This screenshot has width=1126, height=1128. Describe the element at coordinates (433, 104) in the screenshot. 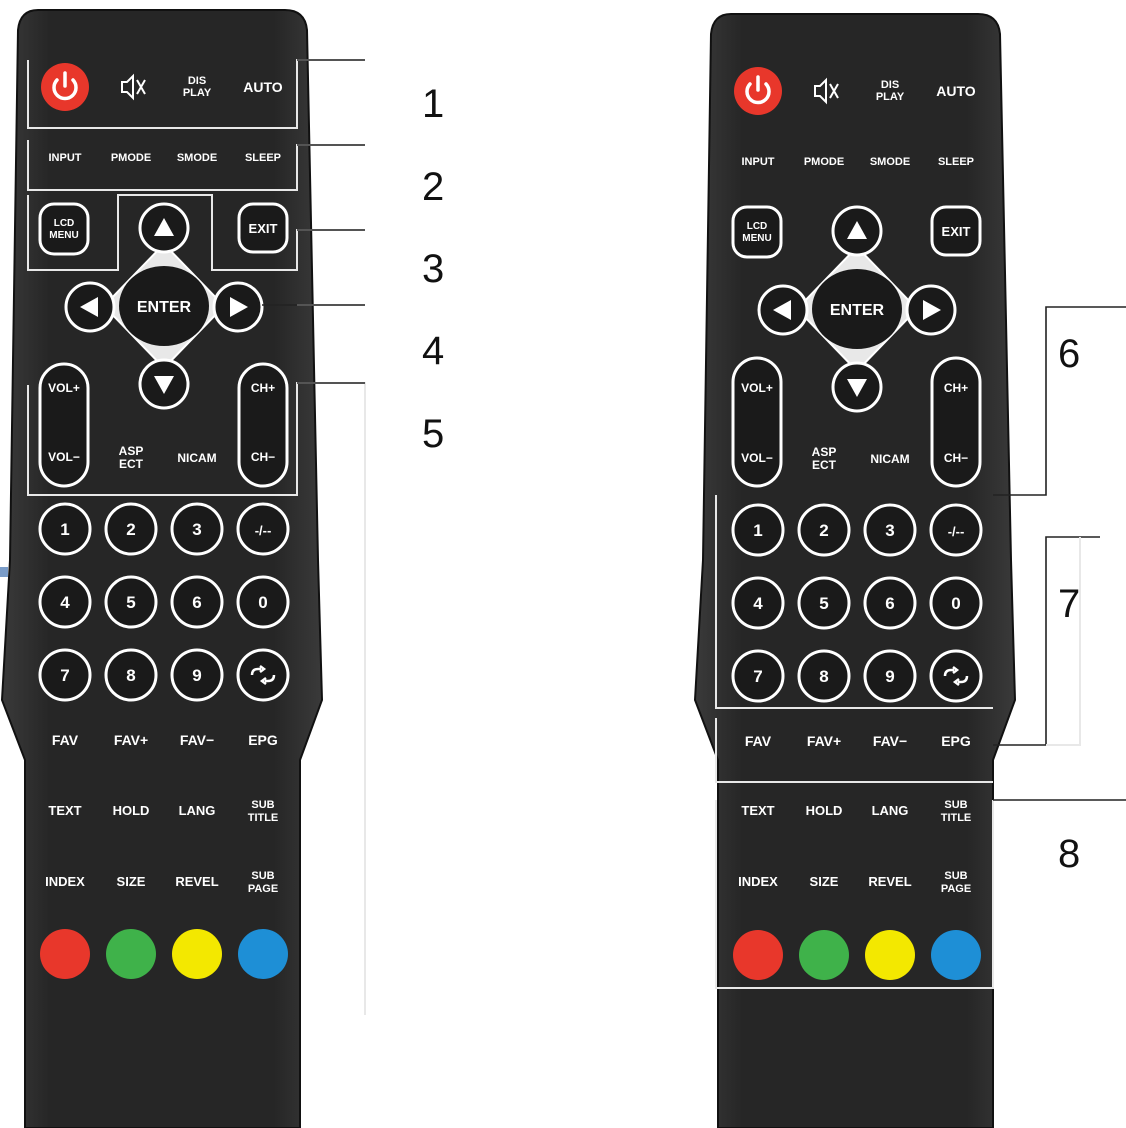

I see `callout-1: 1` at that location.